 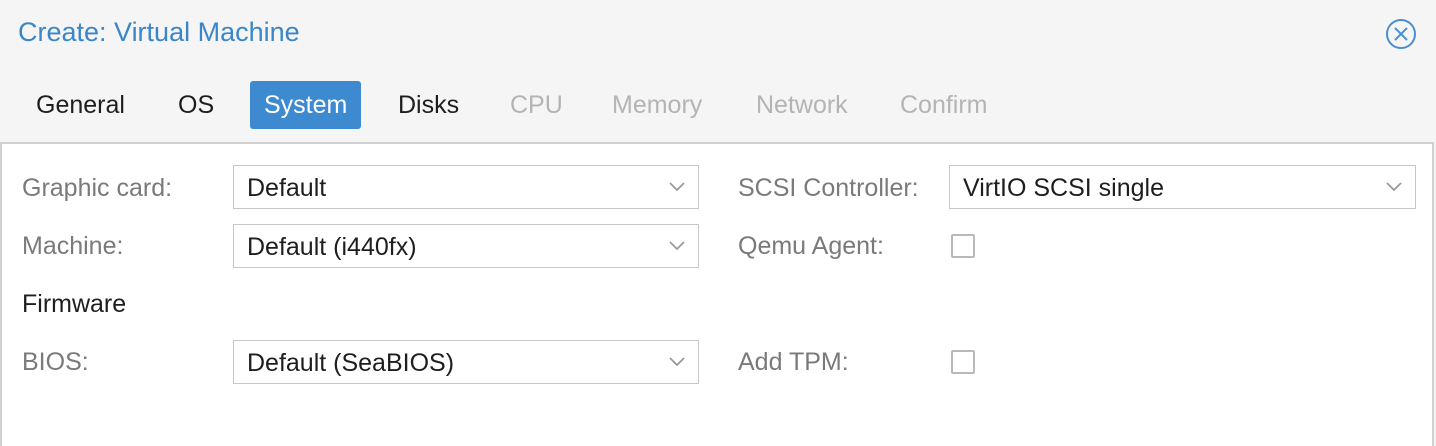 I want to click on qemu-agent-checkbox, so click(x=963, y=246).